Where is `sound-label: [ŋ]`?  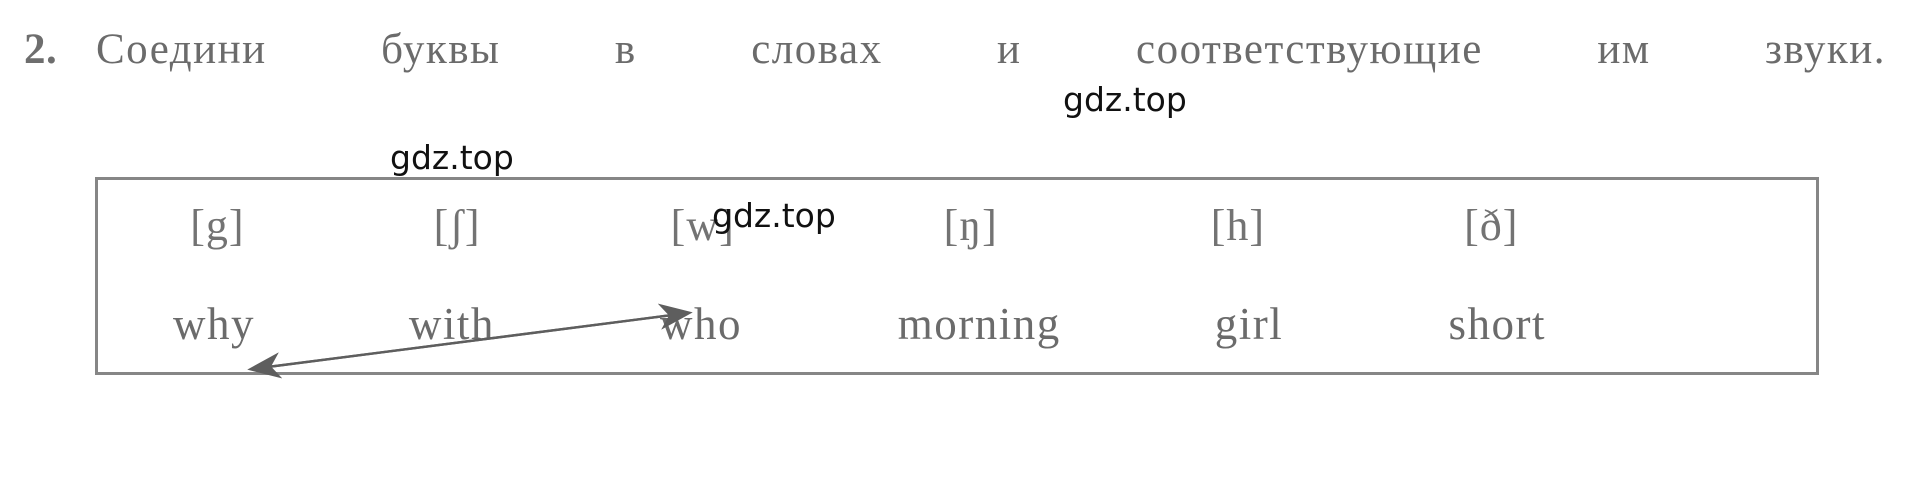 sound-label: [ŋ] is located at coordinates (970, 225).